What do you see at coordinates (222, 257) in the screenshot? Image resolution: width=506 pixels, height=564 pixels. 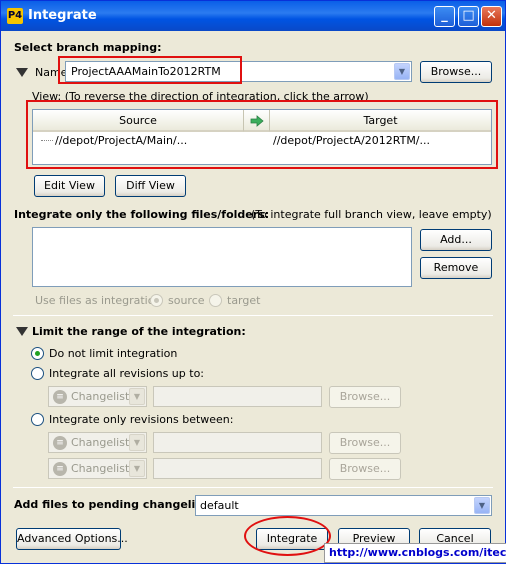 I see `files-list` at bounding box center [222, 257].